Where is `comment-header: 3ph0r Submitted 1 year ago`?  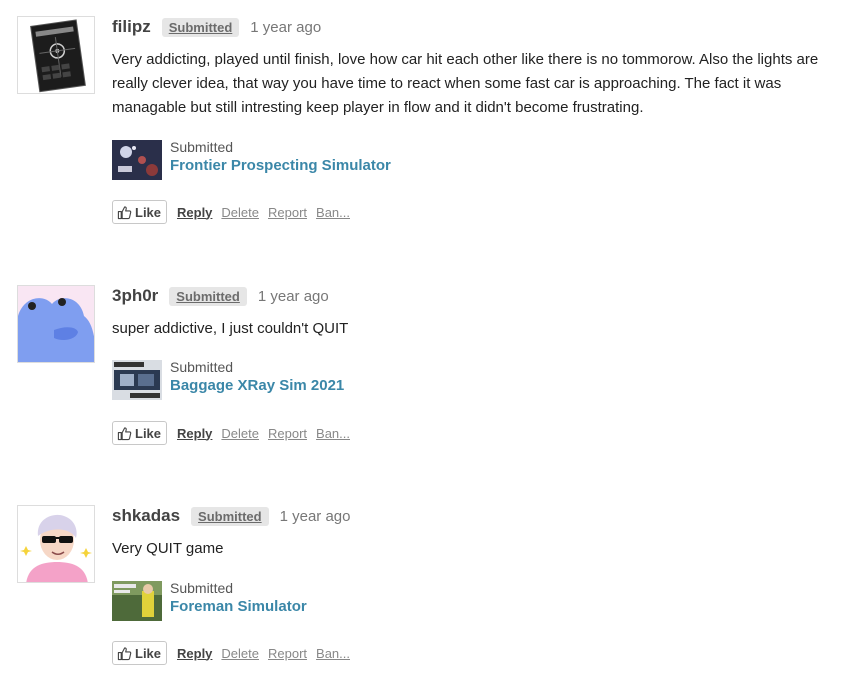
comment-header: 3ph0r Submitted 1 year ago is located at coordinates (220, 296).